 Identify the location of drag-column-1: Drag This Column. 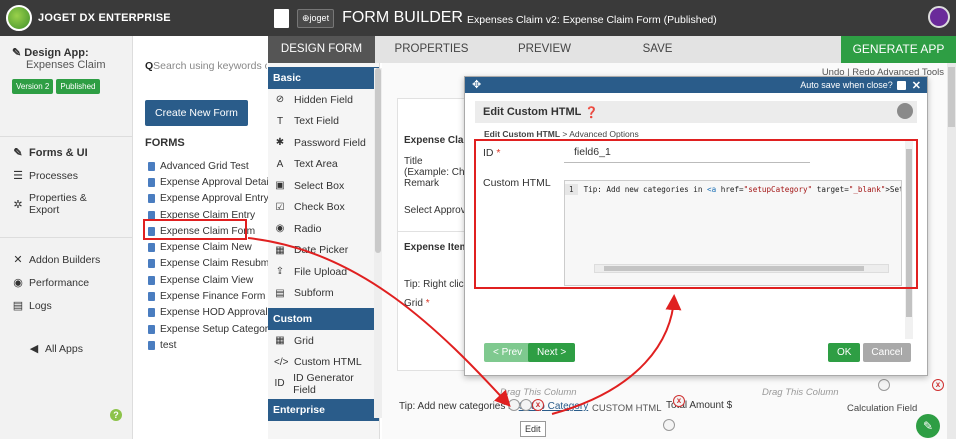
(538, 392).